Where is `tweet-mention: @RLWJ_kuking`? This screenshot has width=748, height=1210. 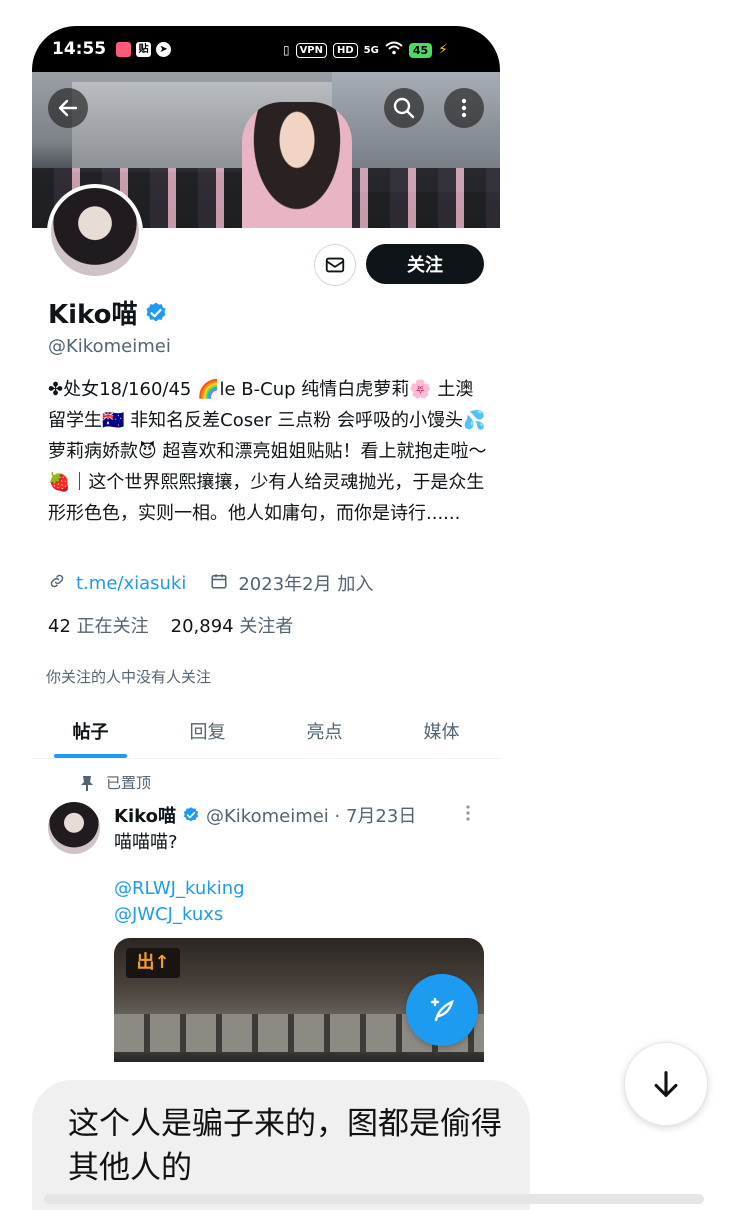
tweet-mention: @RLWJ_kuking is located at coordinates (179, 888).